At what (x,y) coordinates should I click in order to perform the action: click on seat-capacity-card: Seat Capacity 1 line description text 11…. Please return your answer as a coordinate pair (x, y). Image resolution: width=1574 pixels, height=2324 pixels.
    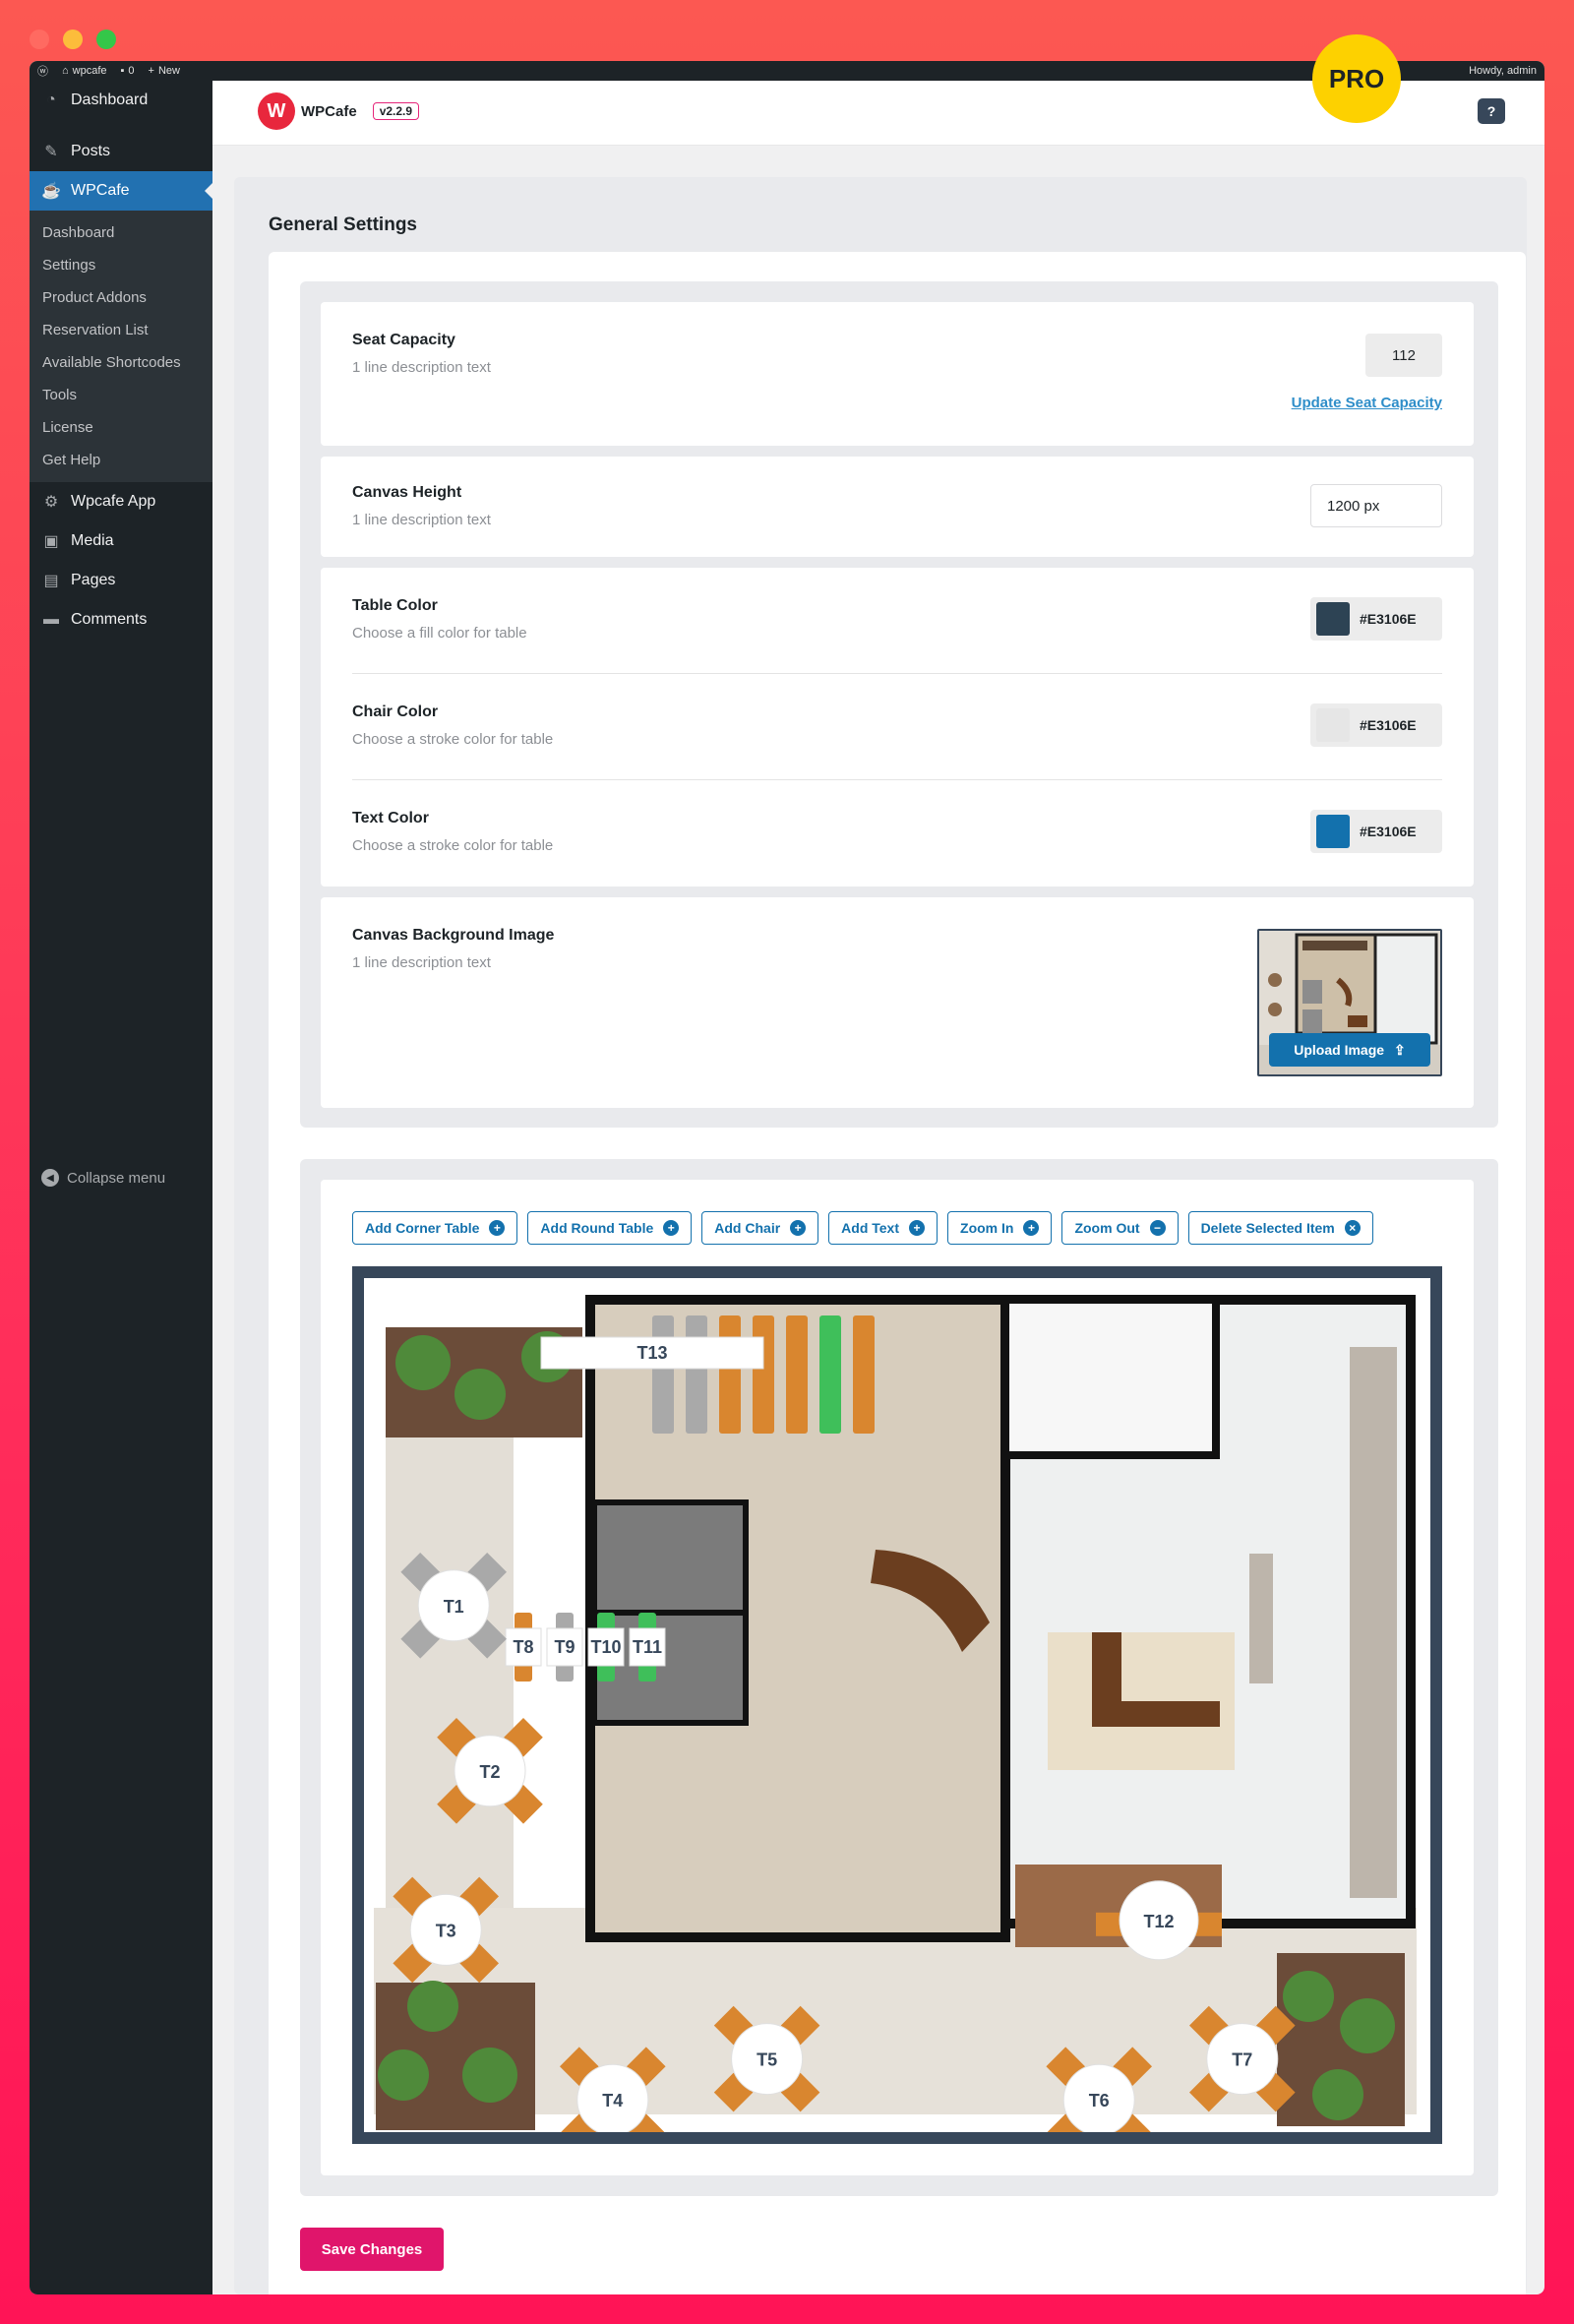
    Looking at the image, I should click on (898, 374).